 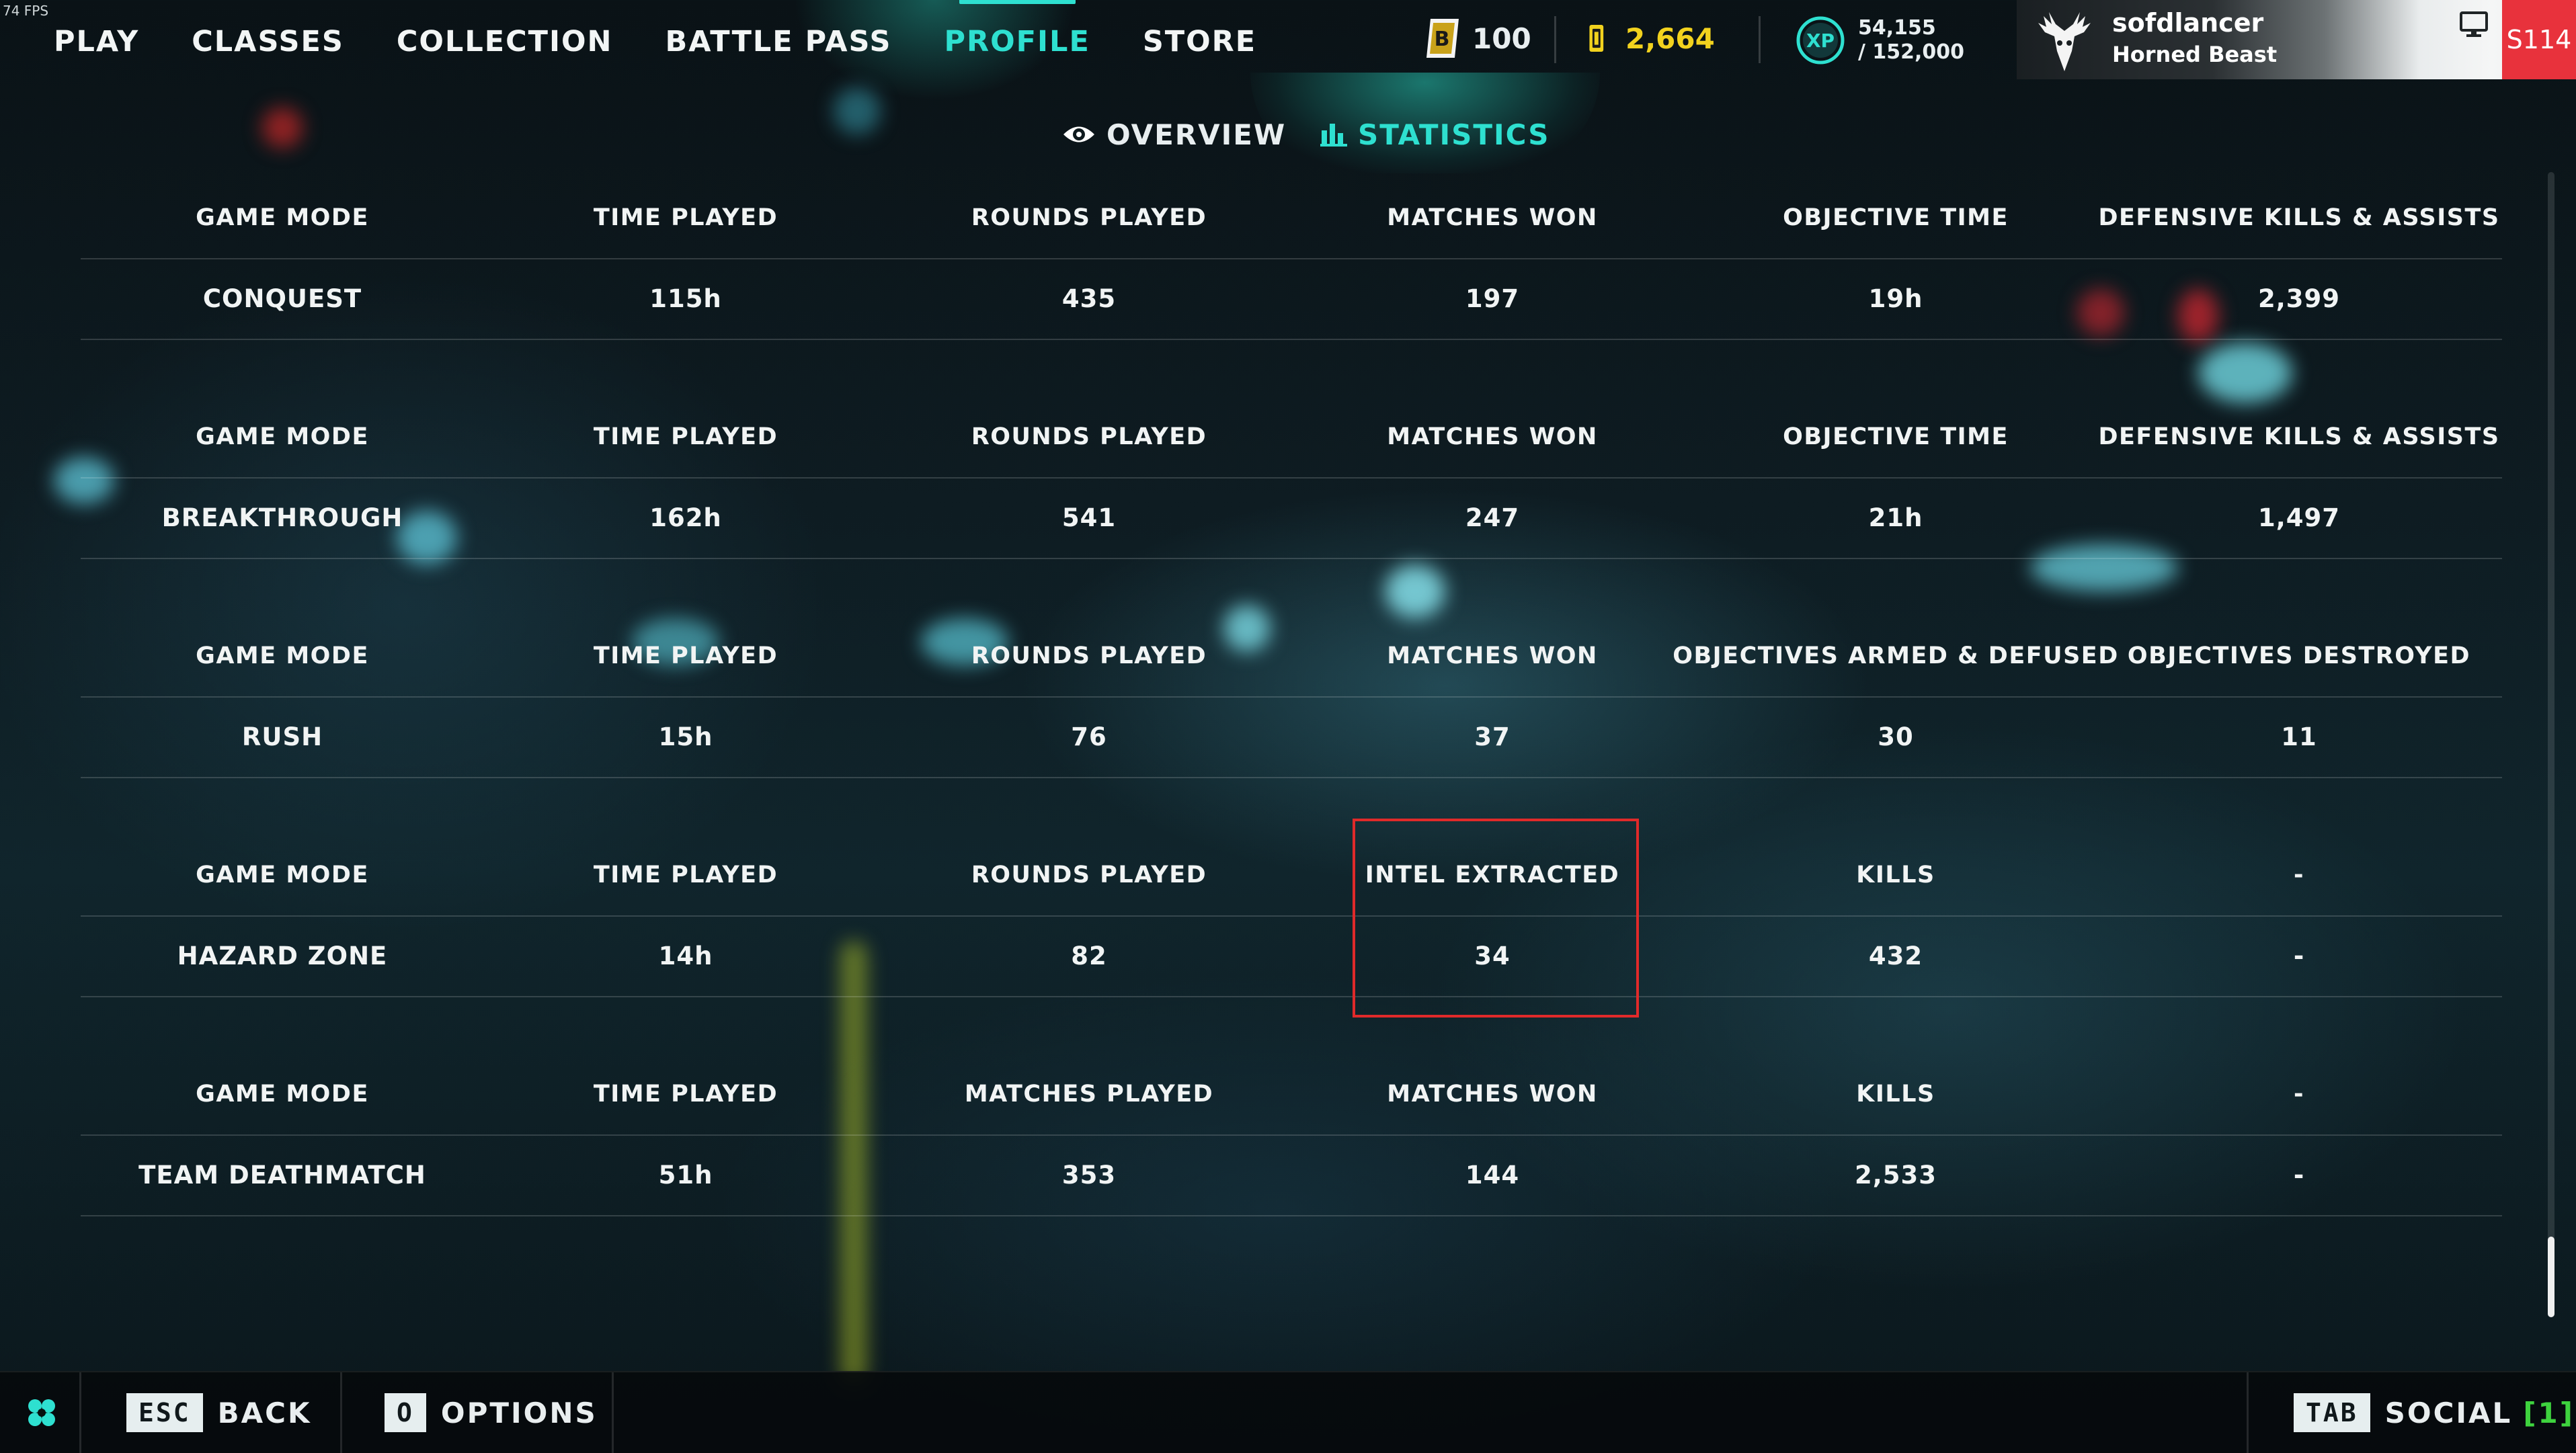 What do you see at coordinates (1492, 517) in the screenshot?
I see `value-cell: 247` at bounding box center [1492, 517].